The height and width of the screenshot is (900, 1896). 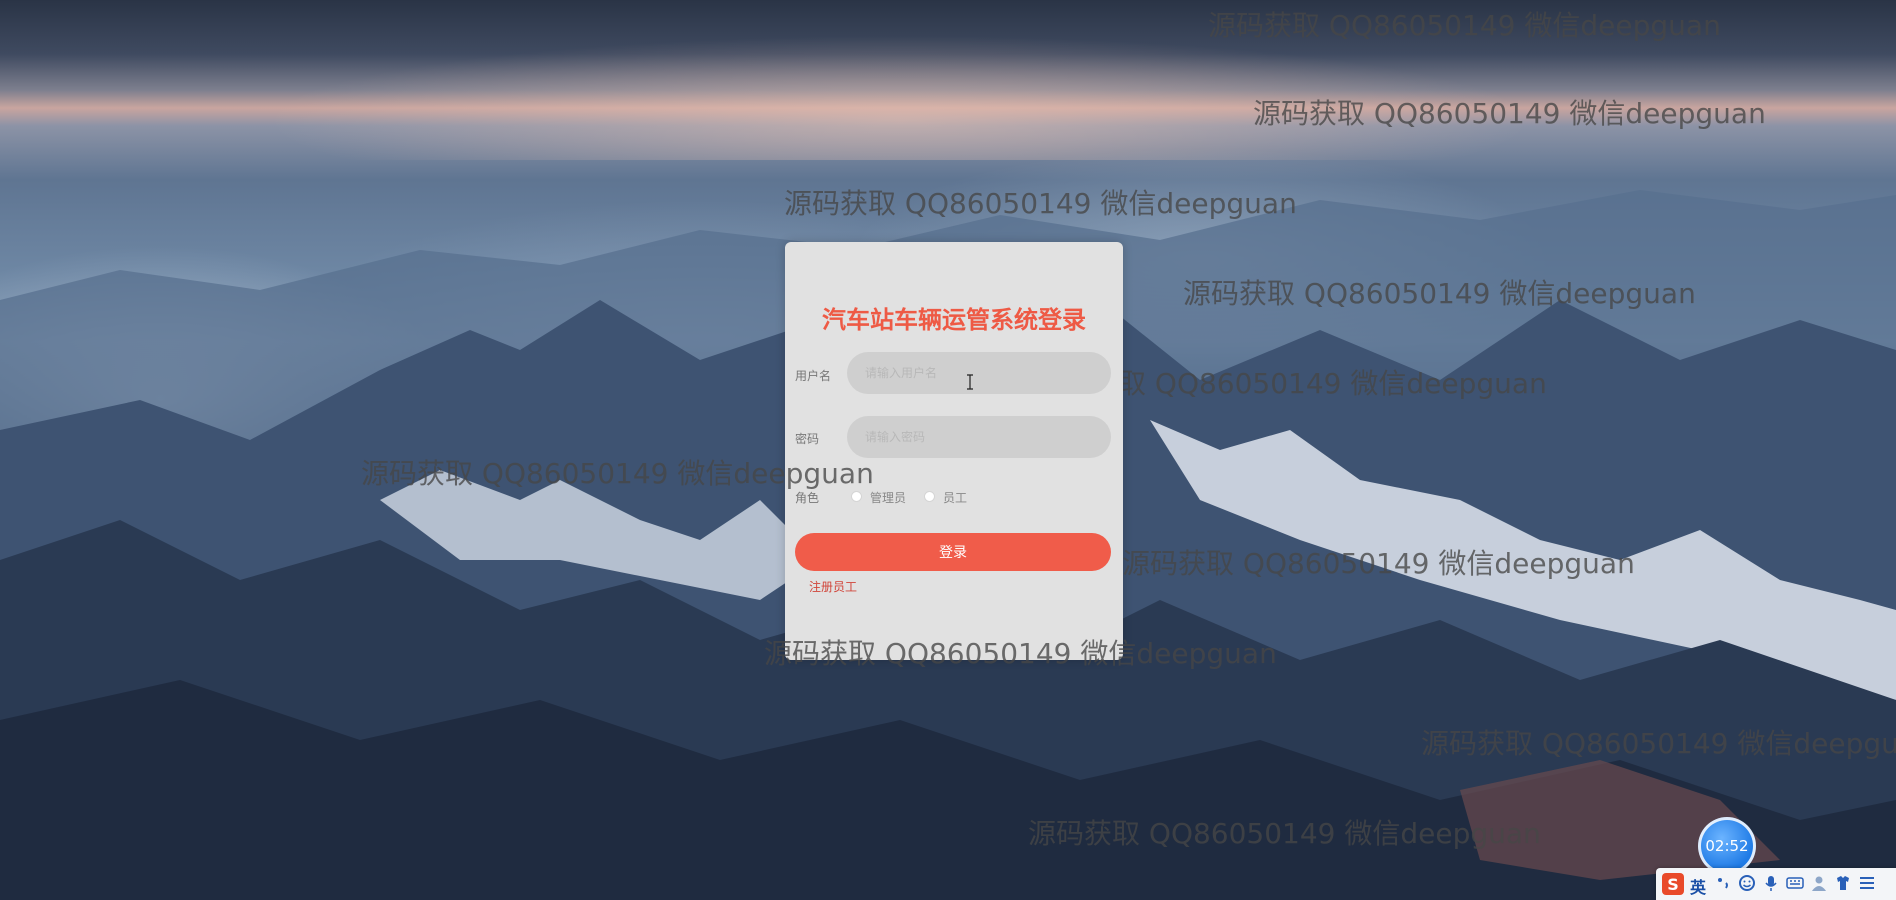 I want to click on menu-icon, so click(x=1867, y=883).